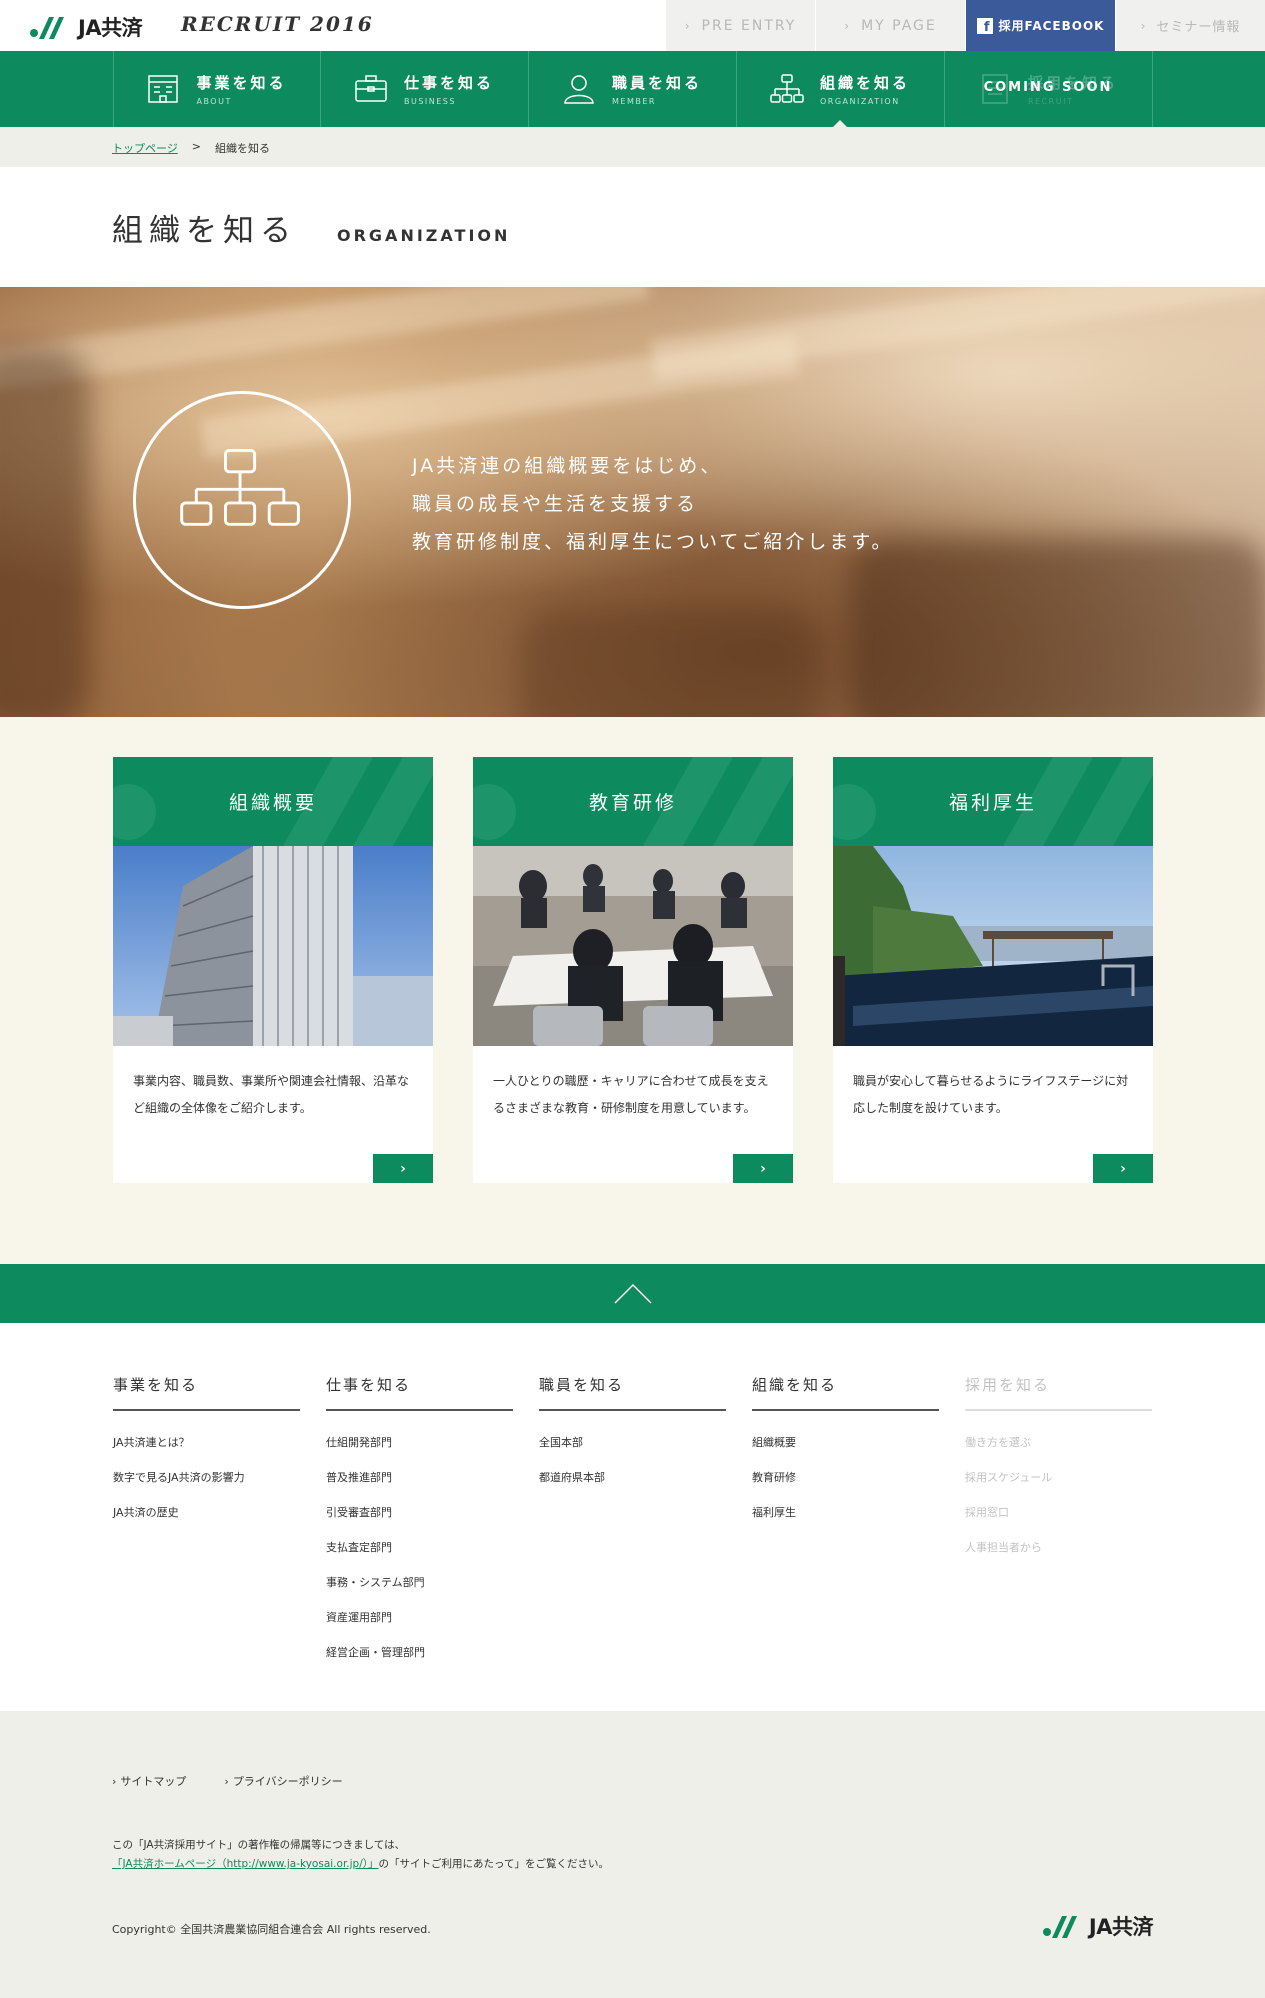  Describe the element at coordinates (845, 1452) in the screenshot. I see `sitemap-link: 組織概要` at that location.